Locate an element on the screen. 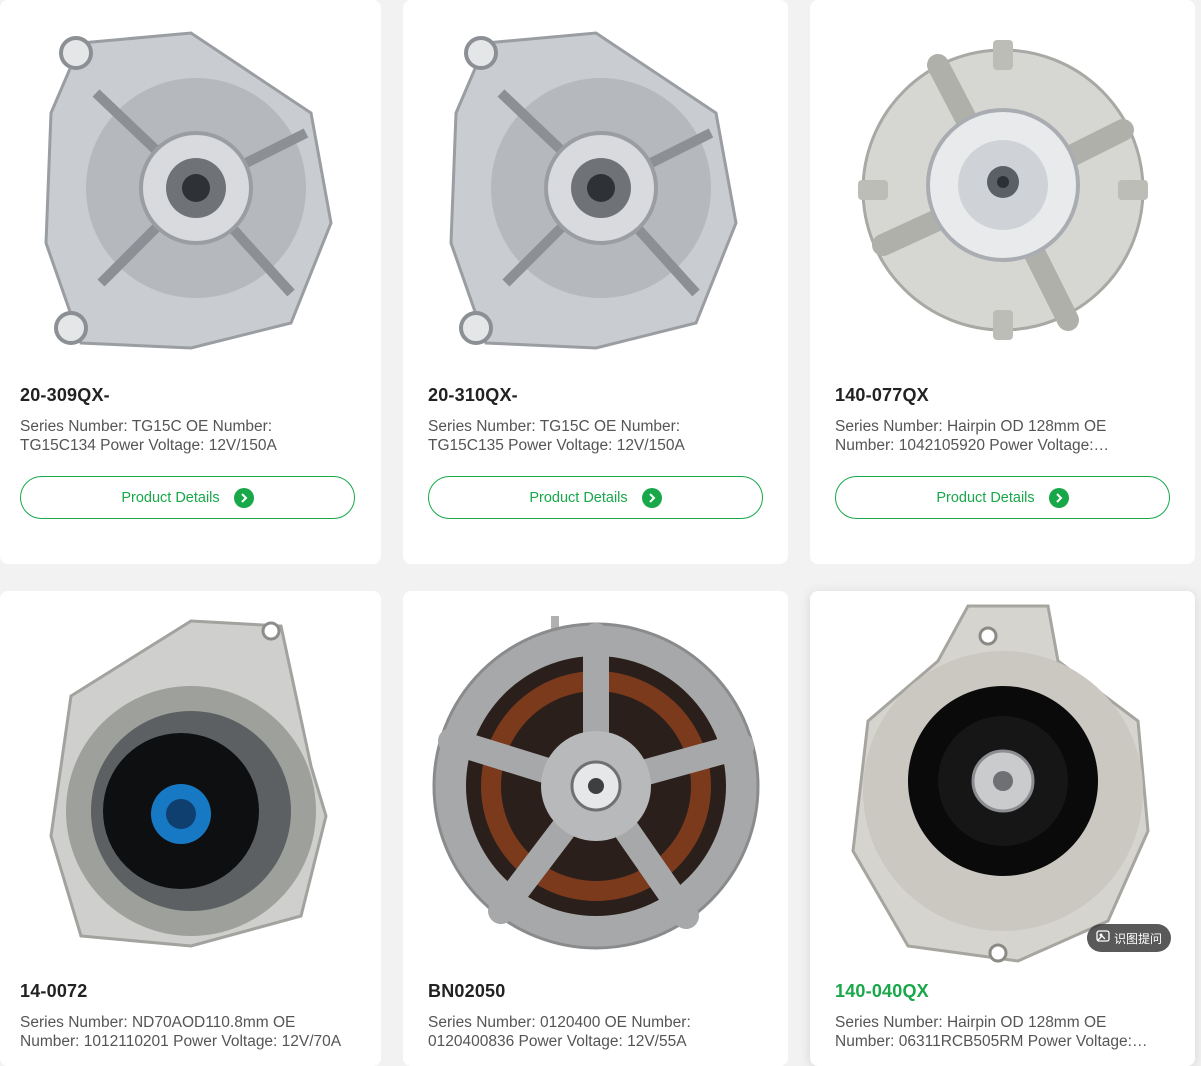  product-title: 14-0072 is located at coordinates (53, 991).